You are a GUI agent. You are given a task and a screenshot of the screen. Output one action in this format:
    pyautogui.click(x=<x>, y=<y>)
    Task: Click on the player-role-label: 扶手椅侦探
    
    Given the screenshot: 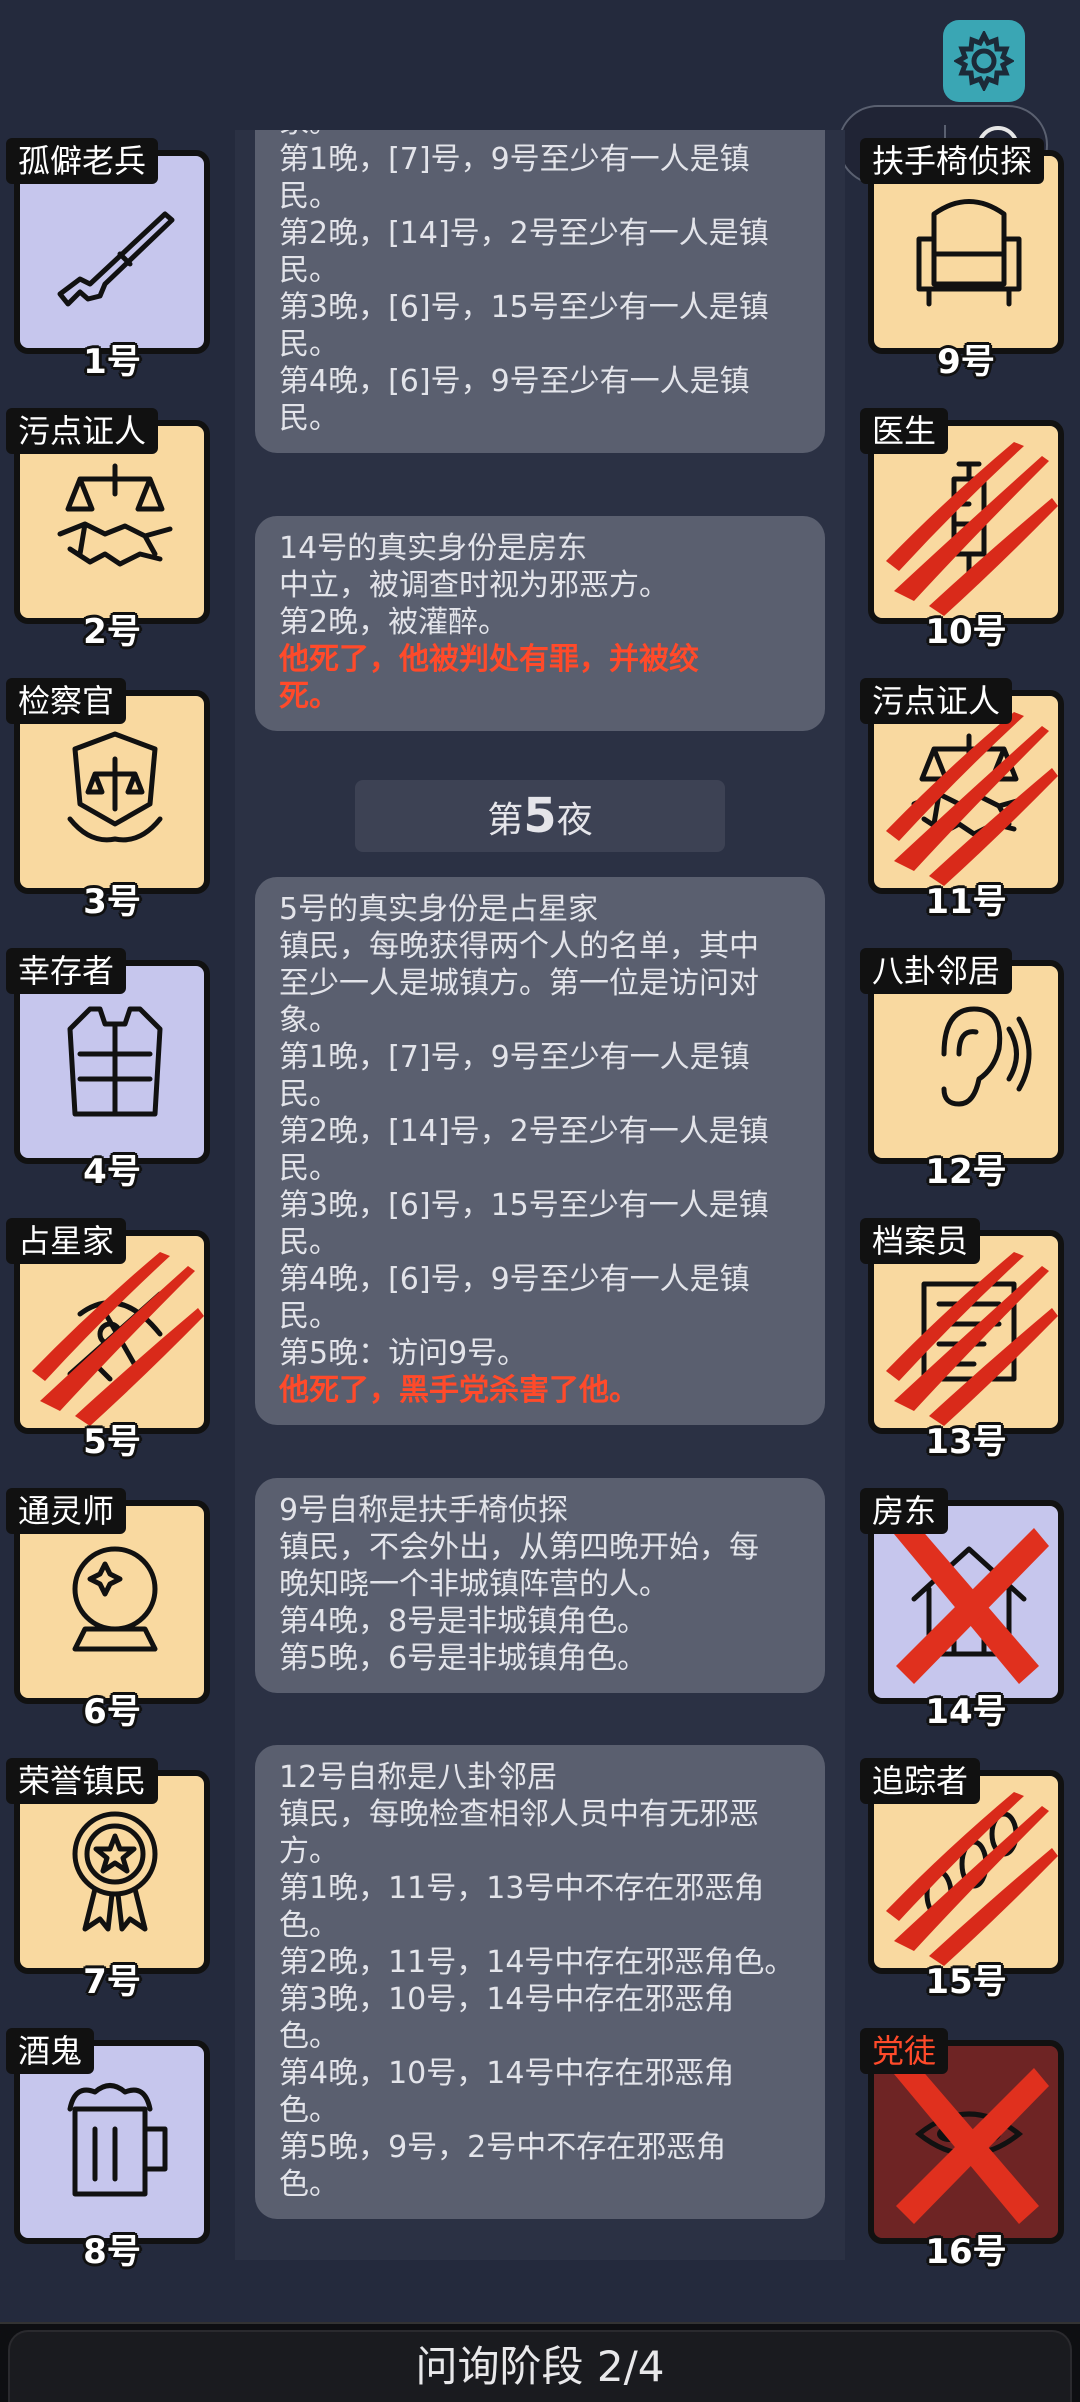 What is the action you would take?
    pyautogui.click(x=952, y=161)
    